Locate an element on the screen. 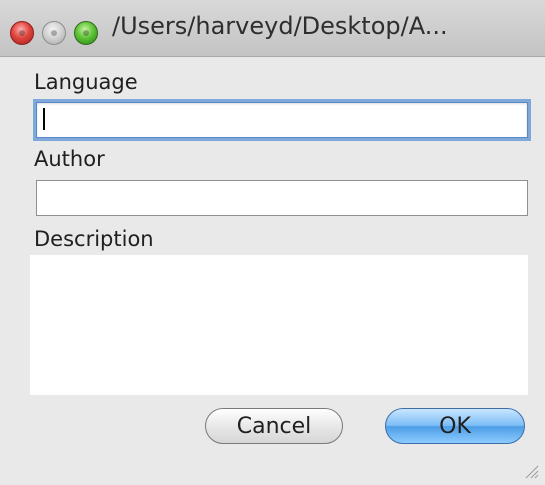  minimize-icon-dot is located at coordinates (54, 33).